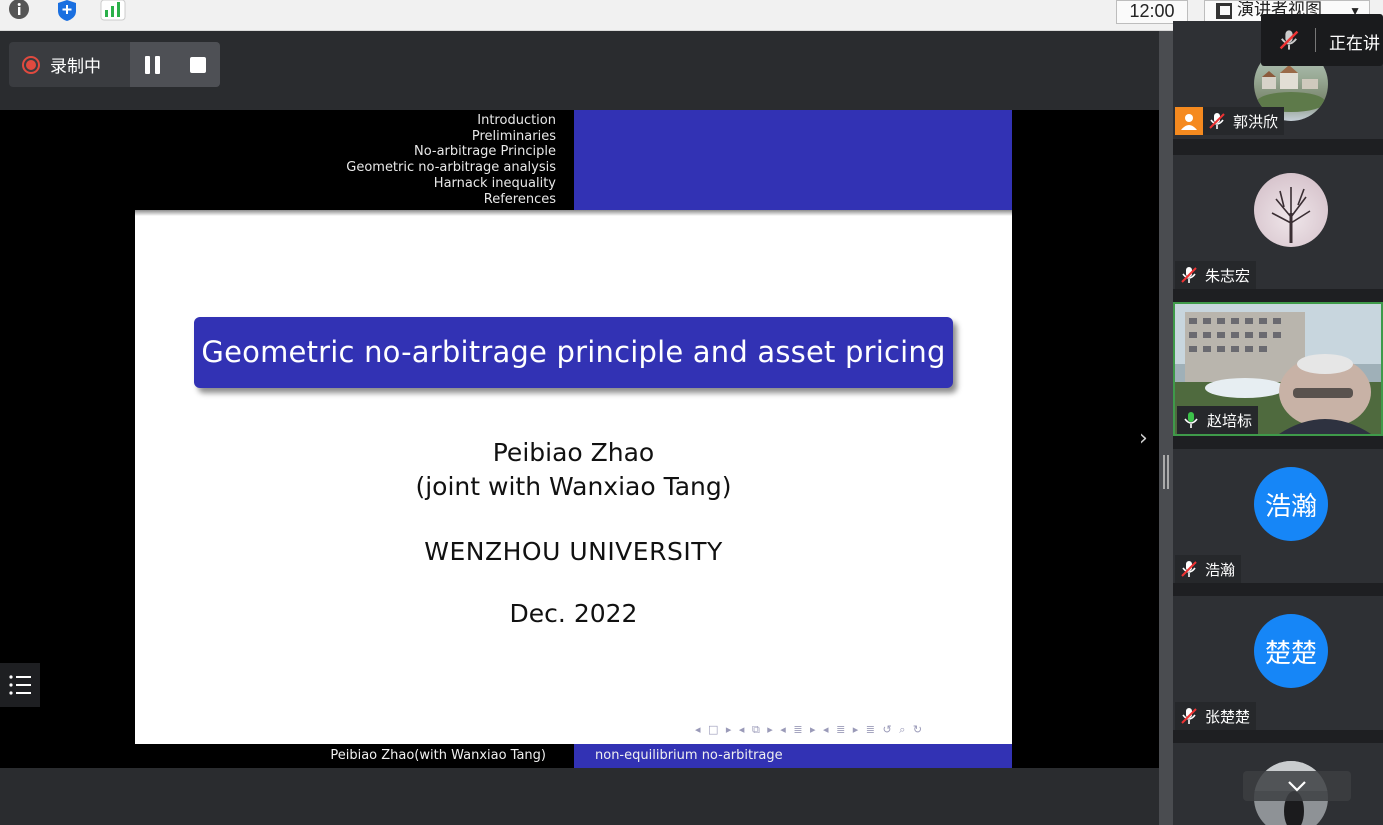 The height and width of the screenshot is (825, 1383). I want to click on info-icon, so click(19, 11).